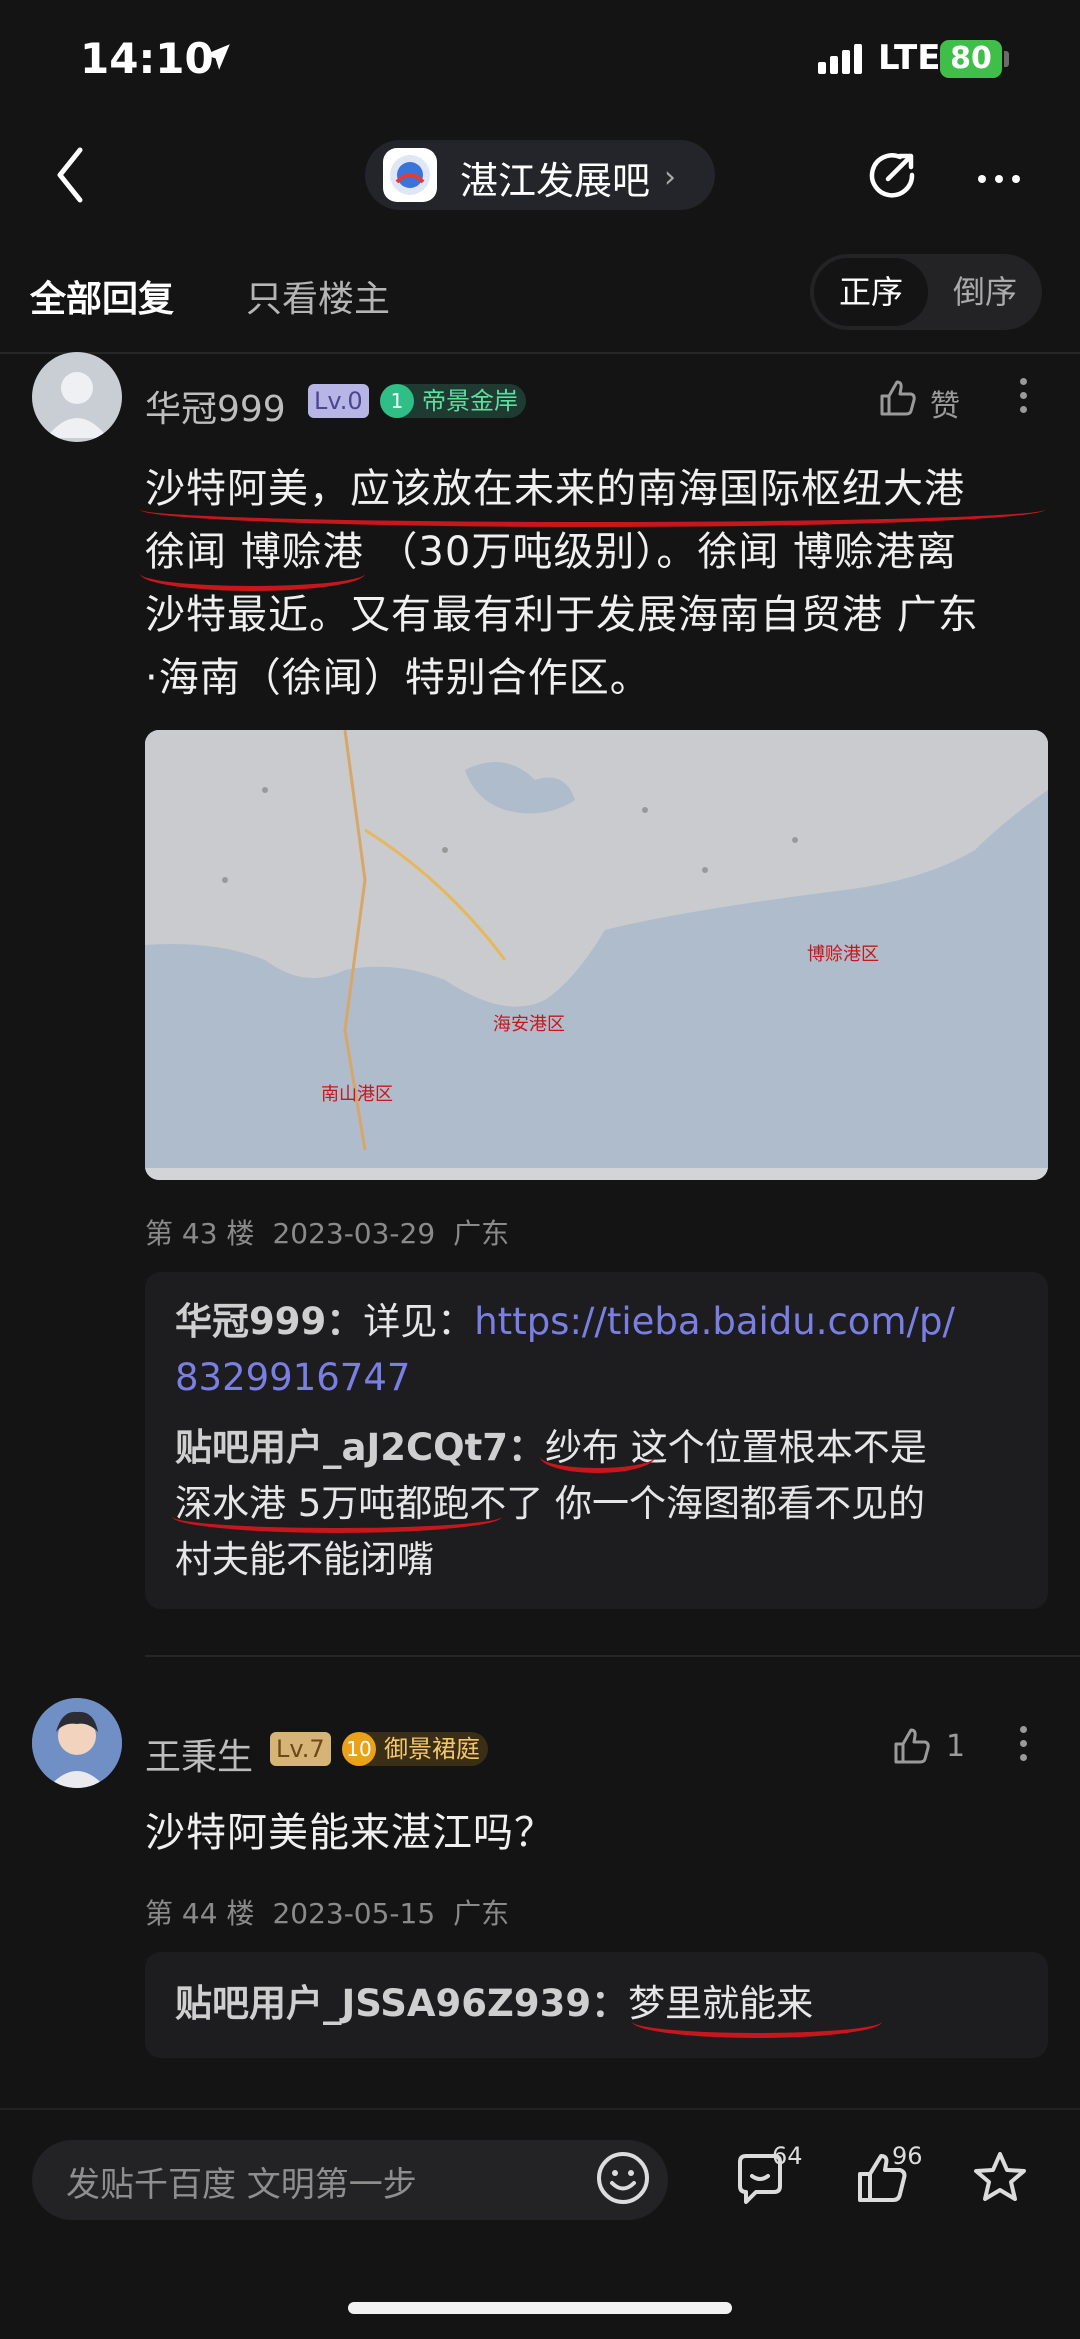  Describe the element at coordinates (217, 57) in the screenshot. I see `location-arrow-icon` at that location.